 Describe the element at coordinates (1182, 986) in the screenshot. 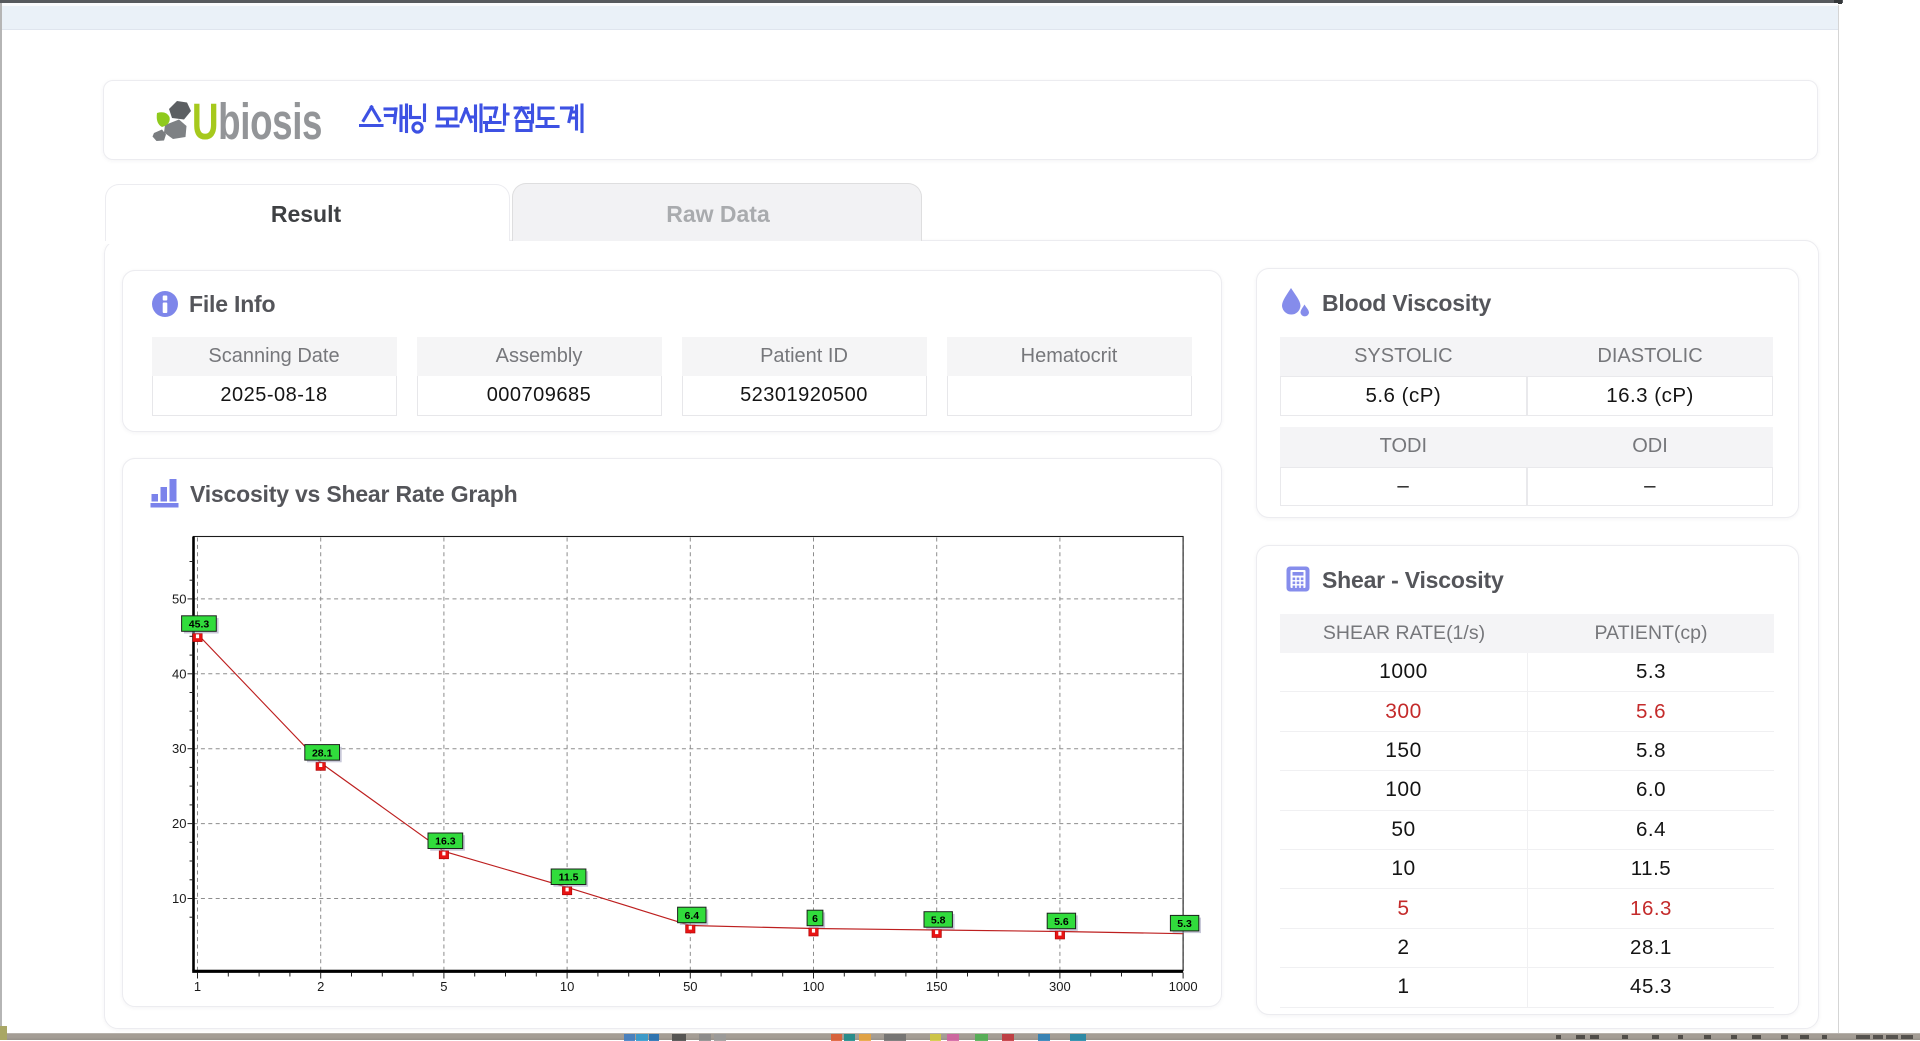

I see `svg-text: 1000` at that location.